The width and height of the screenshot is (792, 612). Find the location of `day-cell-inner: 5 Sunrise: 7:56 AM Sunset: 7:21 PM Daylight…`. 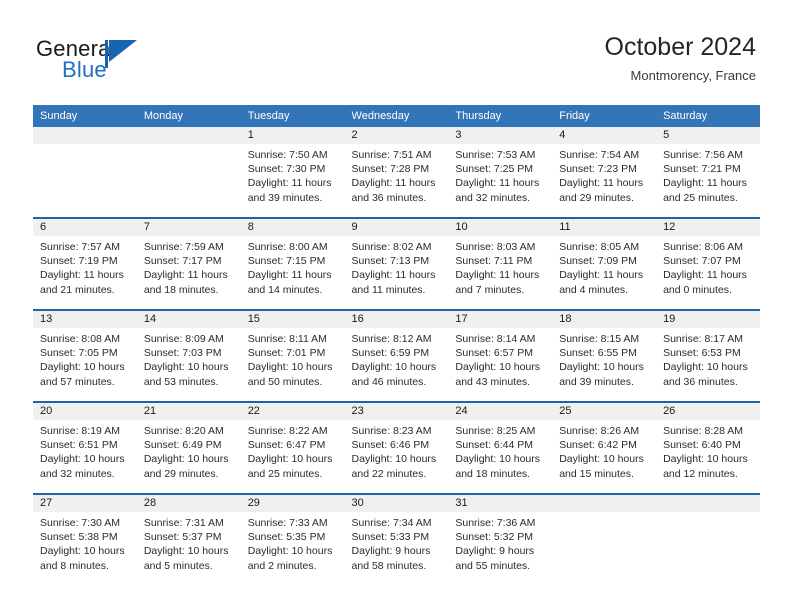

day-cell-inner: 5 Sunrise: 7:56 AM Sunset: 7:21 PM Daylight… is located at coordinates (708, 172).